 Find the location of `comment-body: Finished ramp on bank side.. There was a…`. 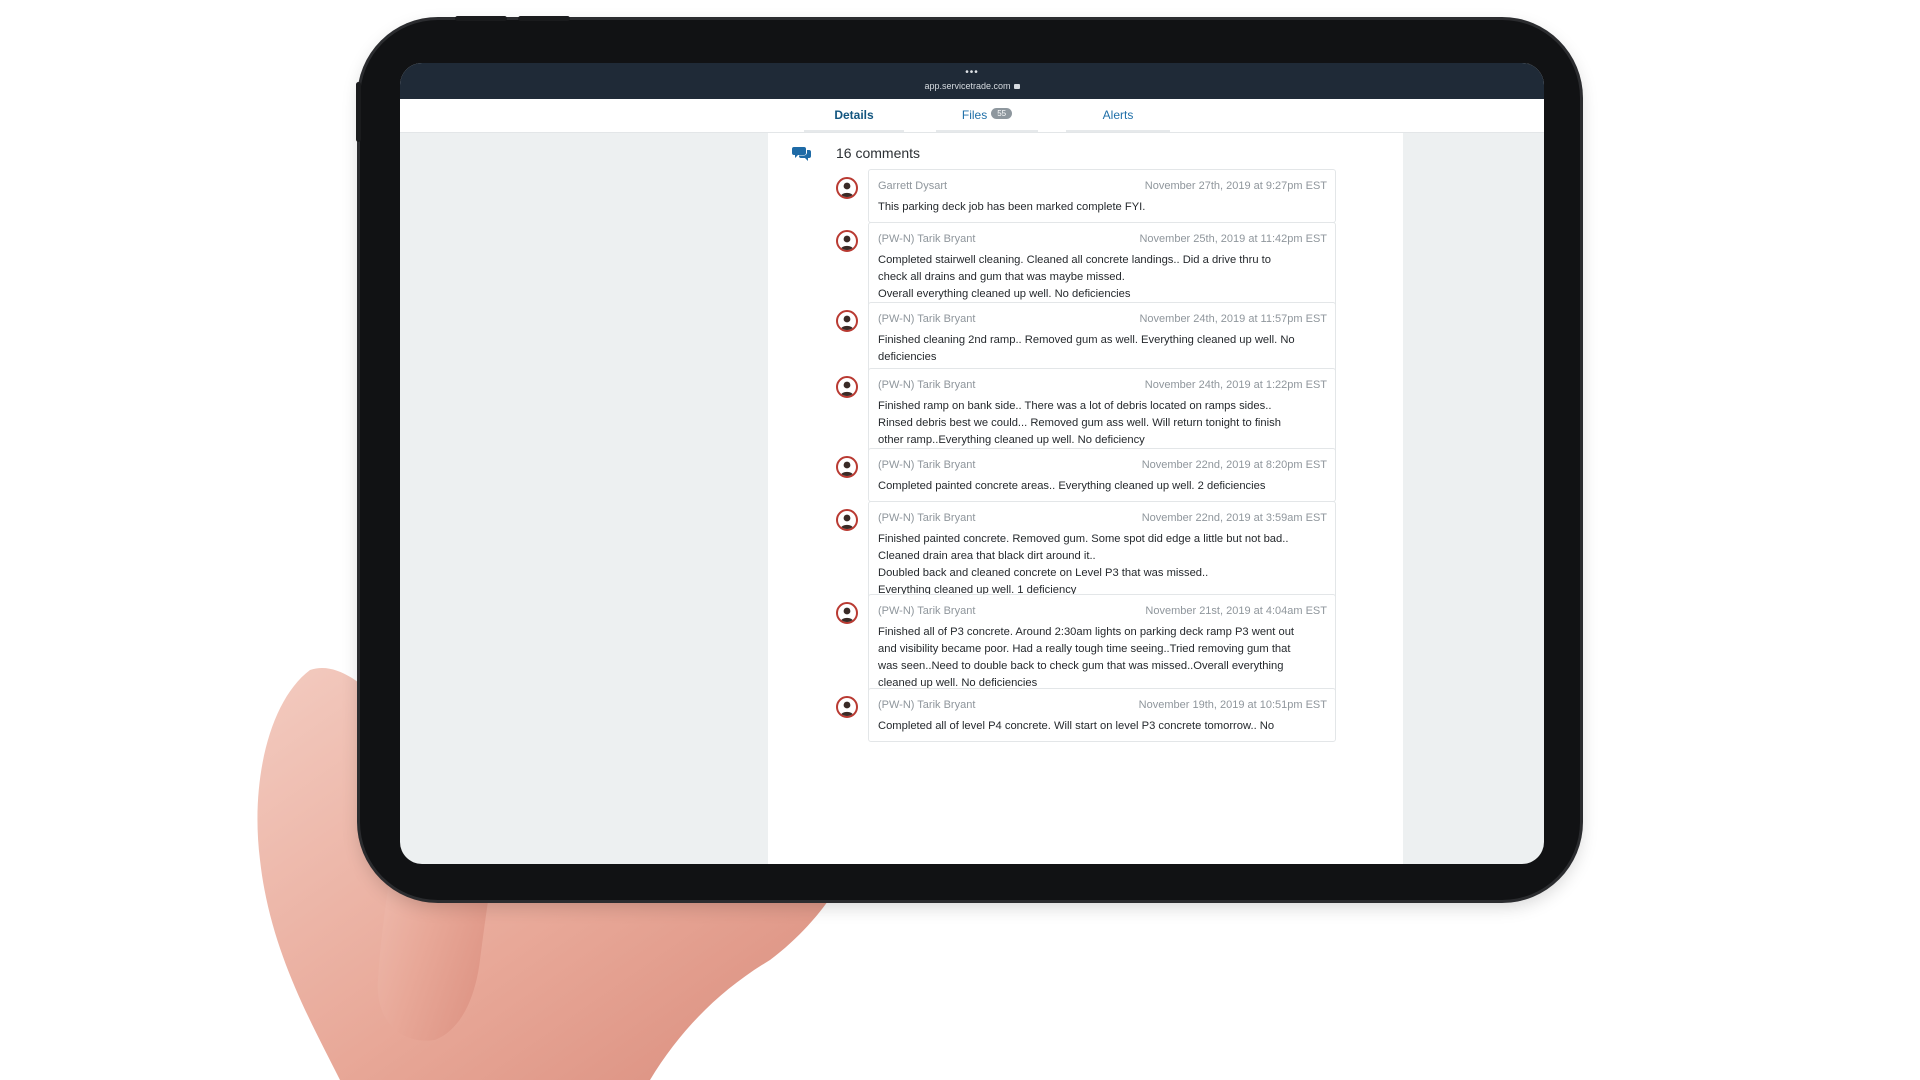

comment-body: Finished ramp on bank side.. There was a… is located at coordinates (1102, 423).